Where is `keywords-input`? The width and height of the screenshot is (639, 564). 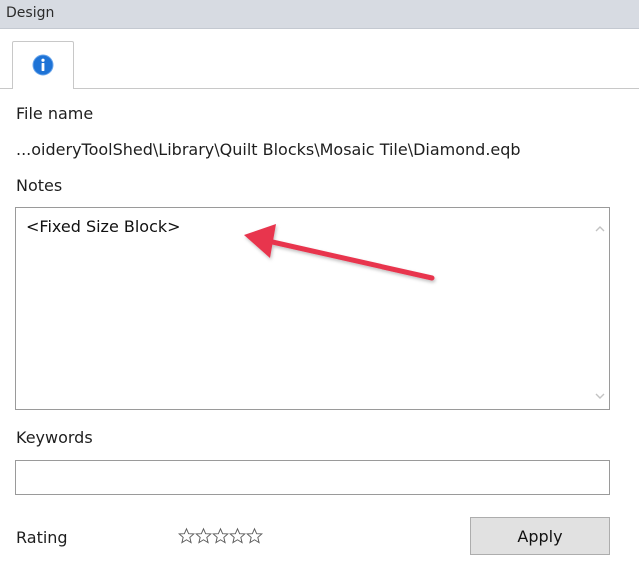 keywords-input is located at coordinates (312, 477).